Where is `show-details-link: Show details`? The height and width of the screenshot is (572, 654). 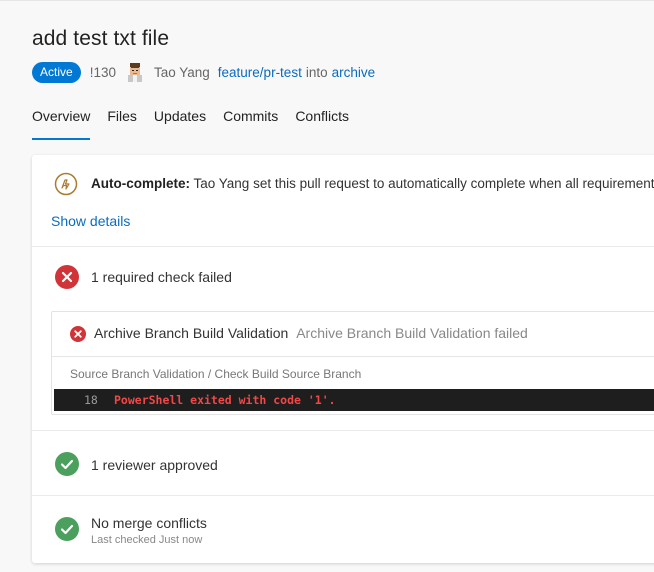
show-details-link: Show details is located at coordinates (90, 221).